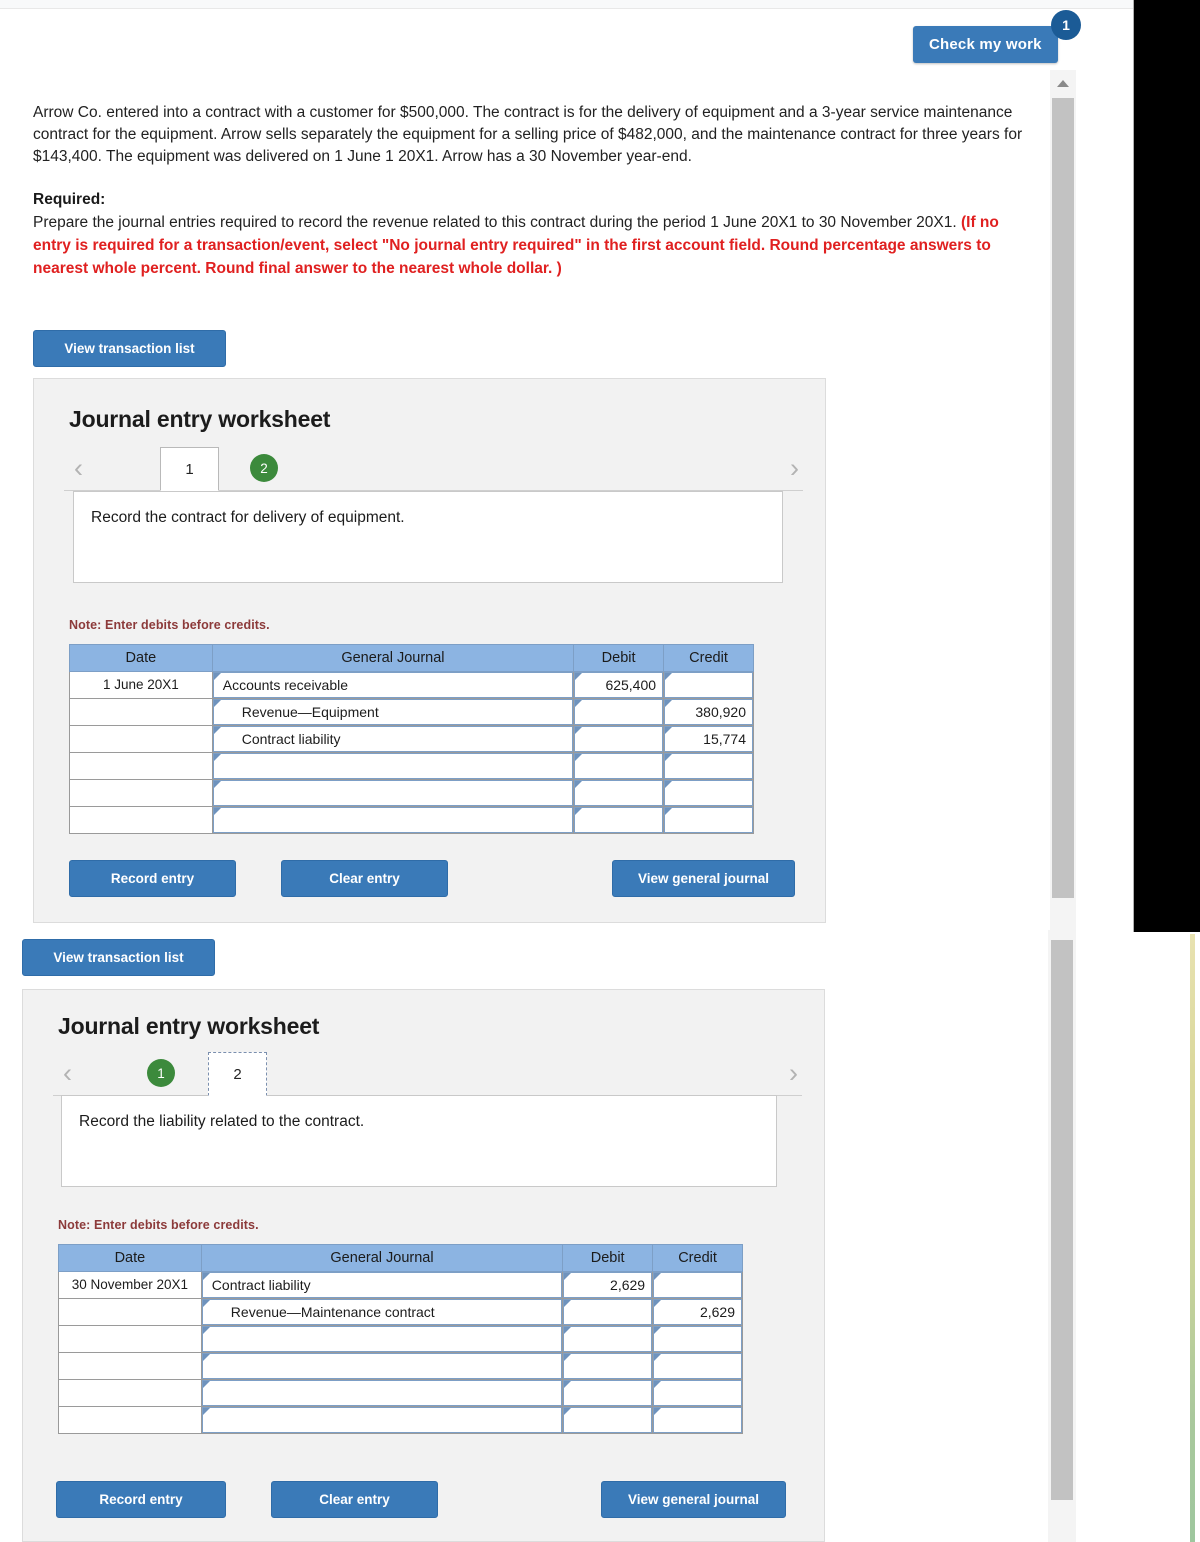 The image size is (1200, 1542). What do you see at coordinates (794, 468) in the screenshot?
I see `next-entry-icon-1: ›` at bounding box center [794, 468].